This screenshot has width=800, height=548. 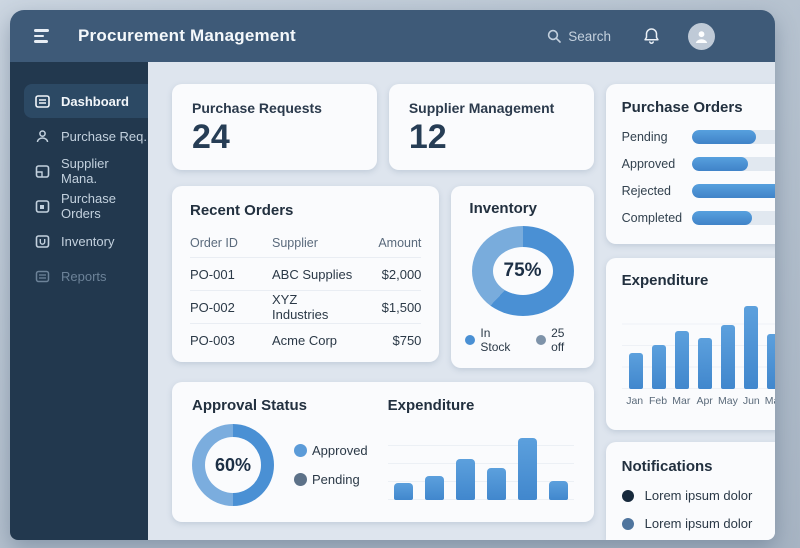 I want to click on po-bar-label: Completed, so click(x=652, y=218).